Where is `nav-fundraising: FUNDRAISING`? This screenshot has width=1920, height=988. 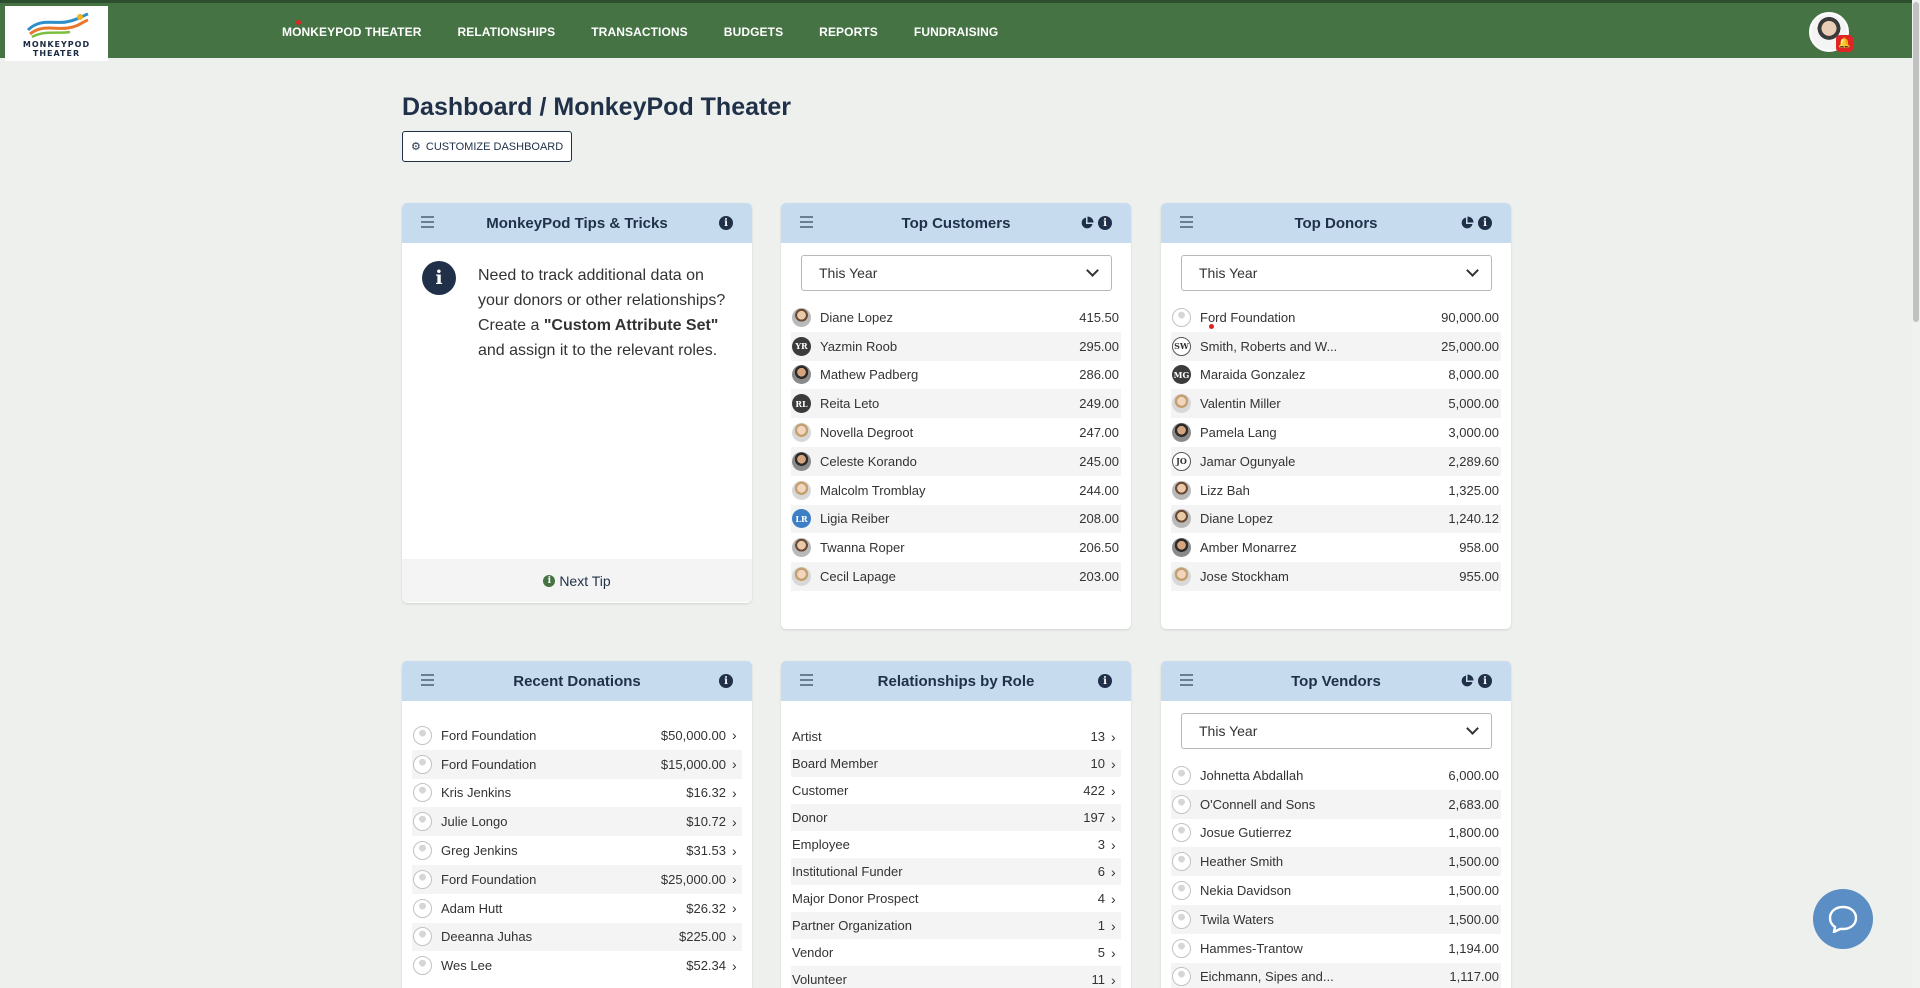
nav-fundraising: FUNDRAISING is located at coordinates (956, 32).